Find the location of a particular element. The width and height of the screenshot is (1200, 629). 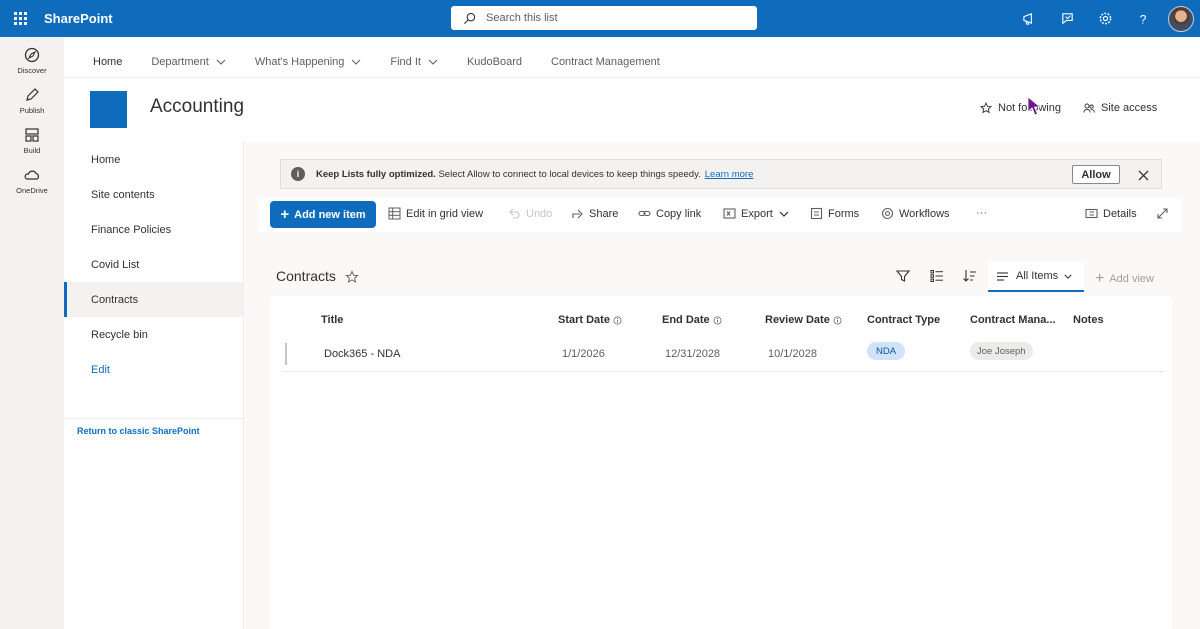

learn-more-link: Learn more is located at coordinates (729, 174).